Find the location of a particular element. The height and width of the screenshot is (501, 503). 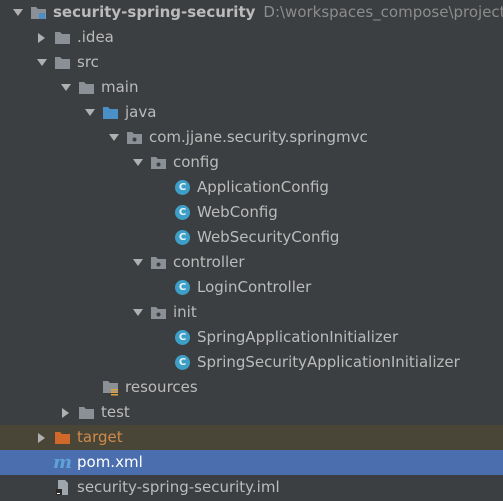

tree-item-config: config is located at coordinates (251, 162).